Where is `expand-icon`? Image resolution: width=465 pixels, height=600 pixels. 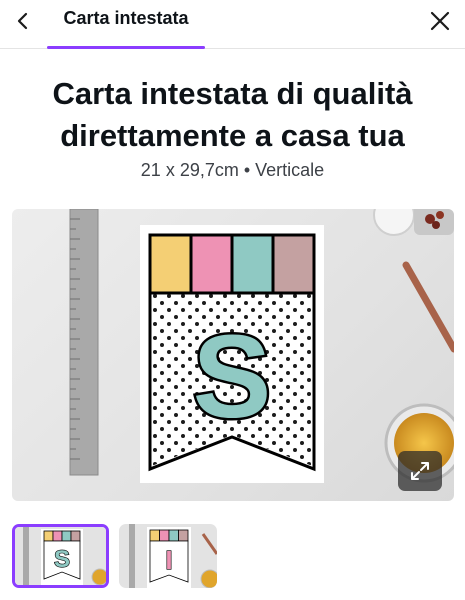 expand-icon is located at coordinates (420, 471).